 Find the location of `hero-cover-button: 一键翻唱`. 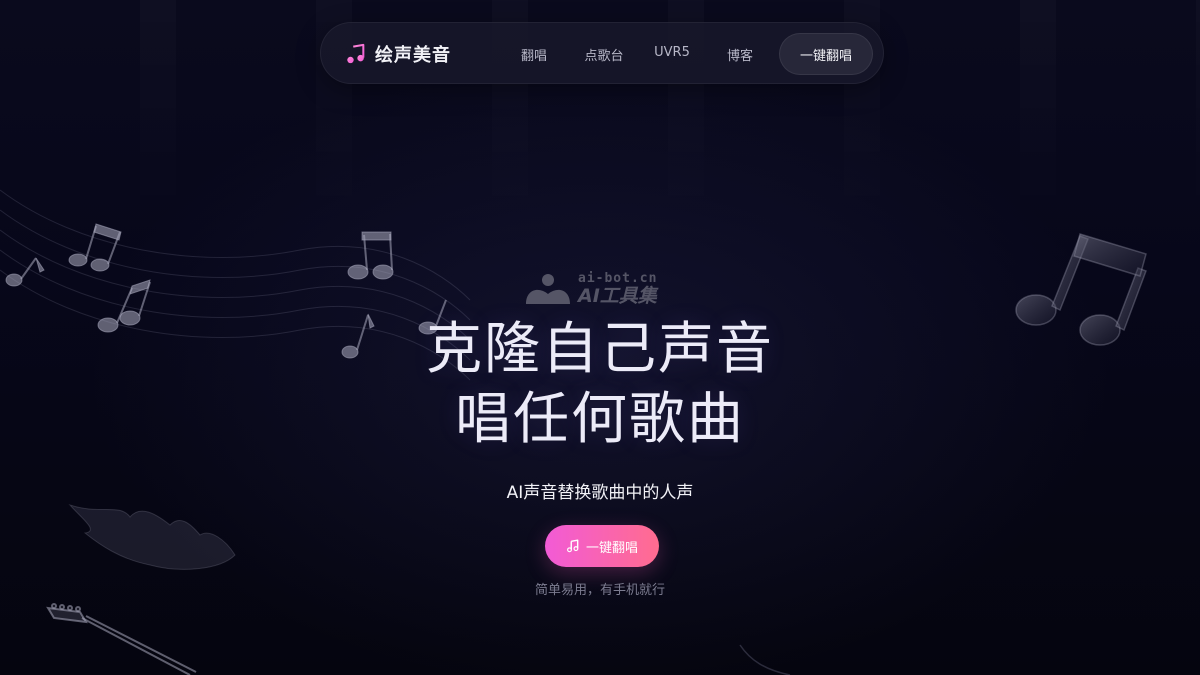

hero-cover-button: 一键翻唱 is located at coordinates (602, 546).